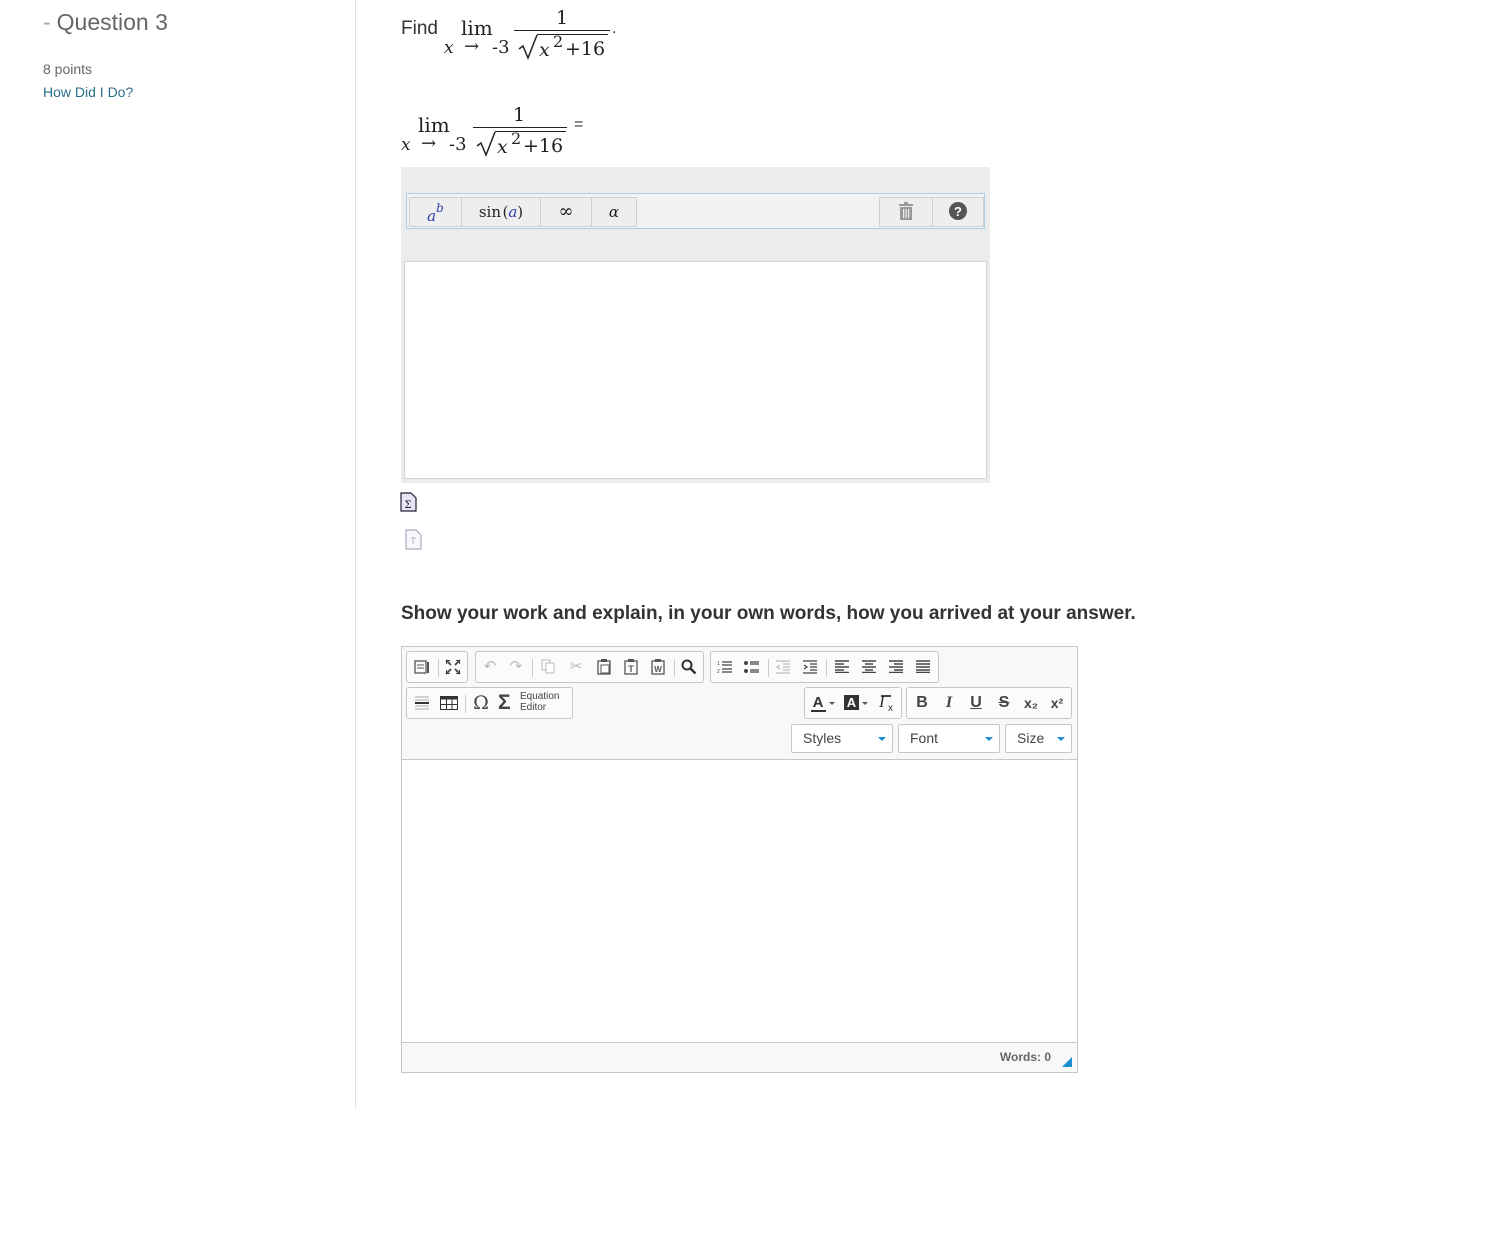 Image resolution: width=1489 pixels, height=1237 pixels. I want to click on paste-icon, so click(604, 667).